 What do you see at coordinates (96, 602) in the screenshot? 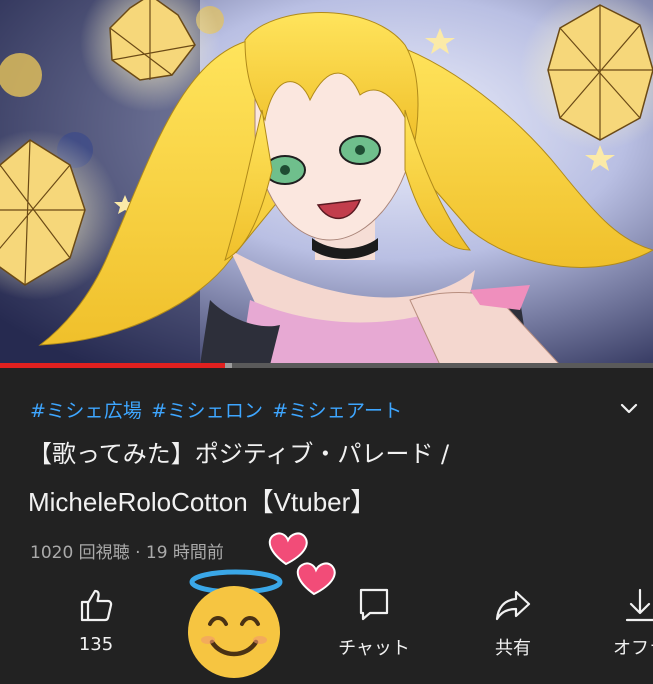
I see `thumbs-up-icon` at bounding box center [96, 602].